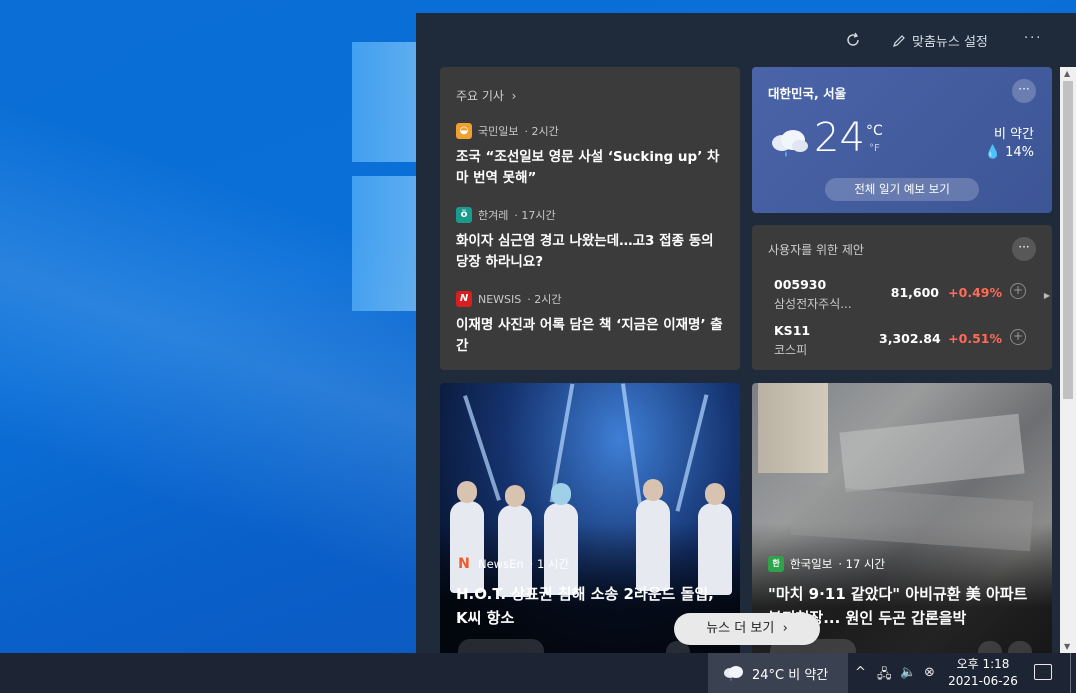  Describe the element at coordinates (1024, 91) in the screenshot. I see `weather-more-button: ···` at that location.